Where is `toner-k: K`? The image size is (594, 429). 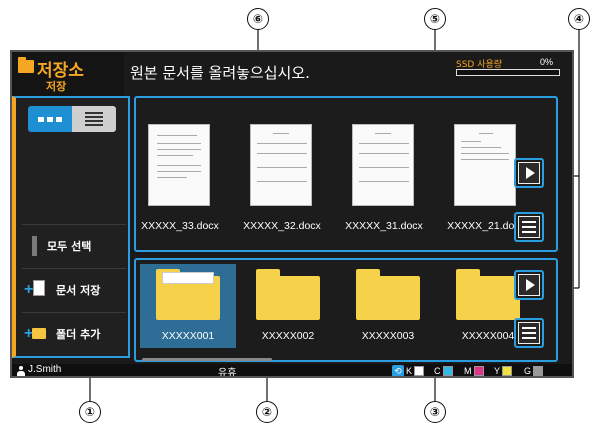 toner-k: K is located at coordinates (415, 370).